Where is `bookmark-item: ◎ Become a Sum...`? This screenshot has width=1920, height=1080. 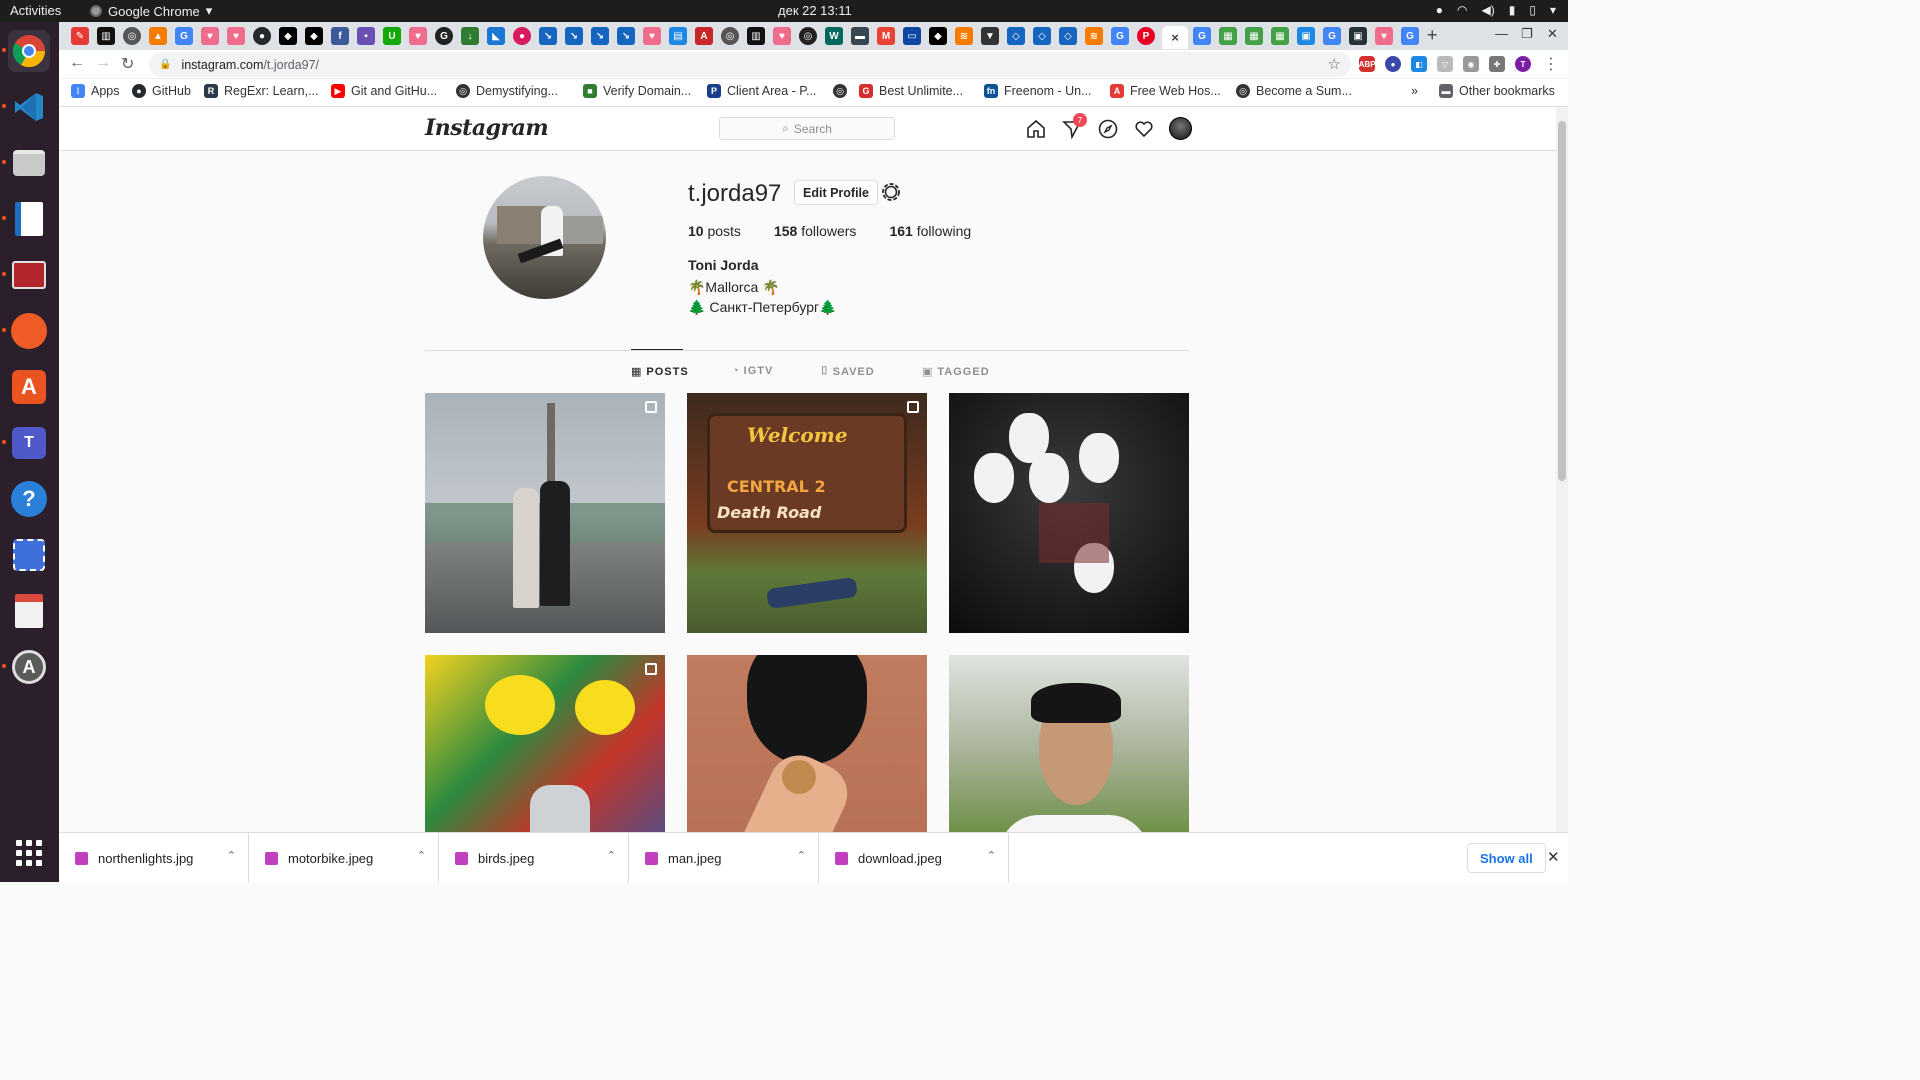 bookmark-item: ◎ Become a Sum... is located at coordinates (1294, 91).